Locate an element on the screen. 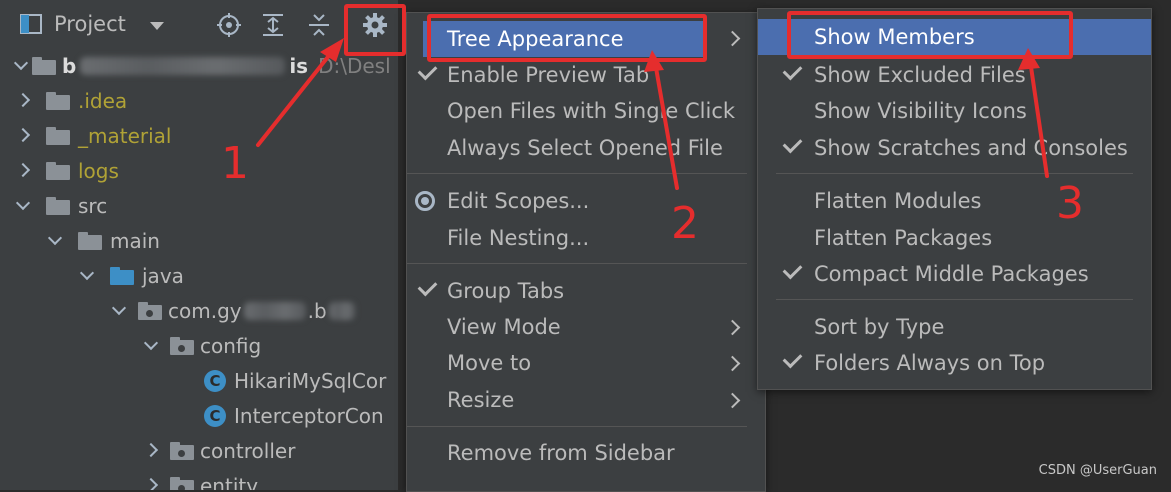  annotation-step-3: 3 is located at coordinates (1070, 203).